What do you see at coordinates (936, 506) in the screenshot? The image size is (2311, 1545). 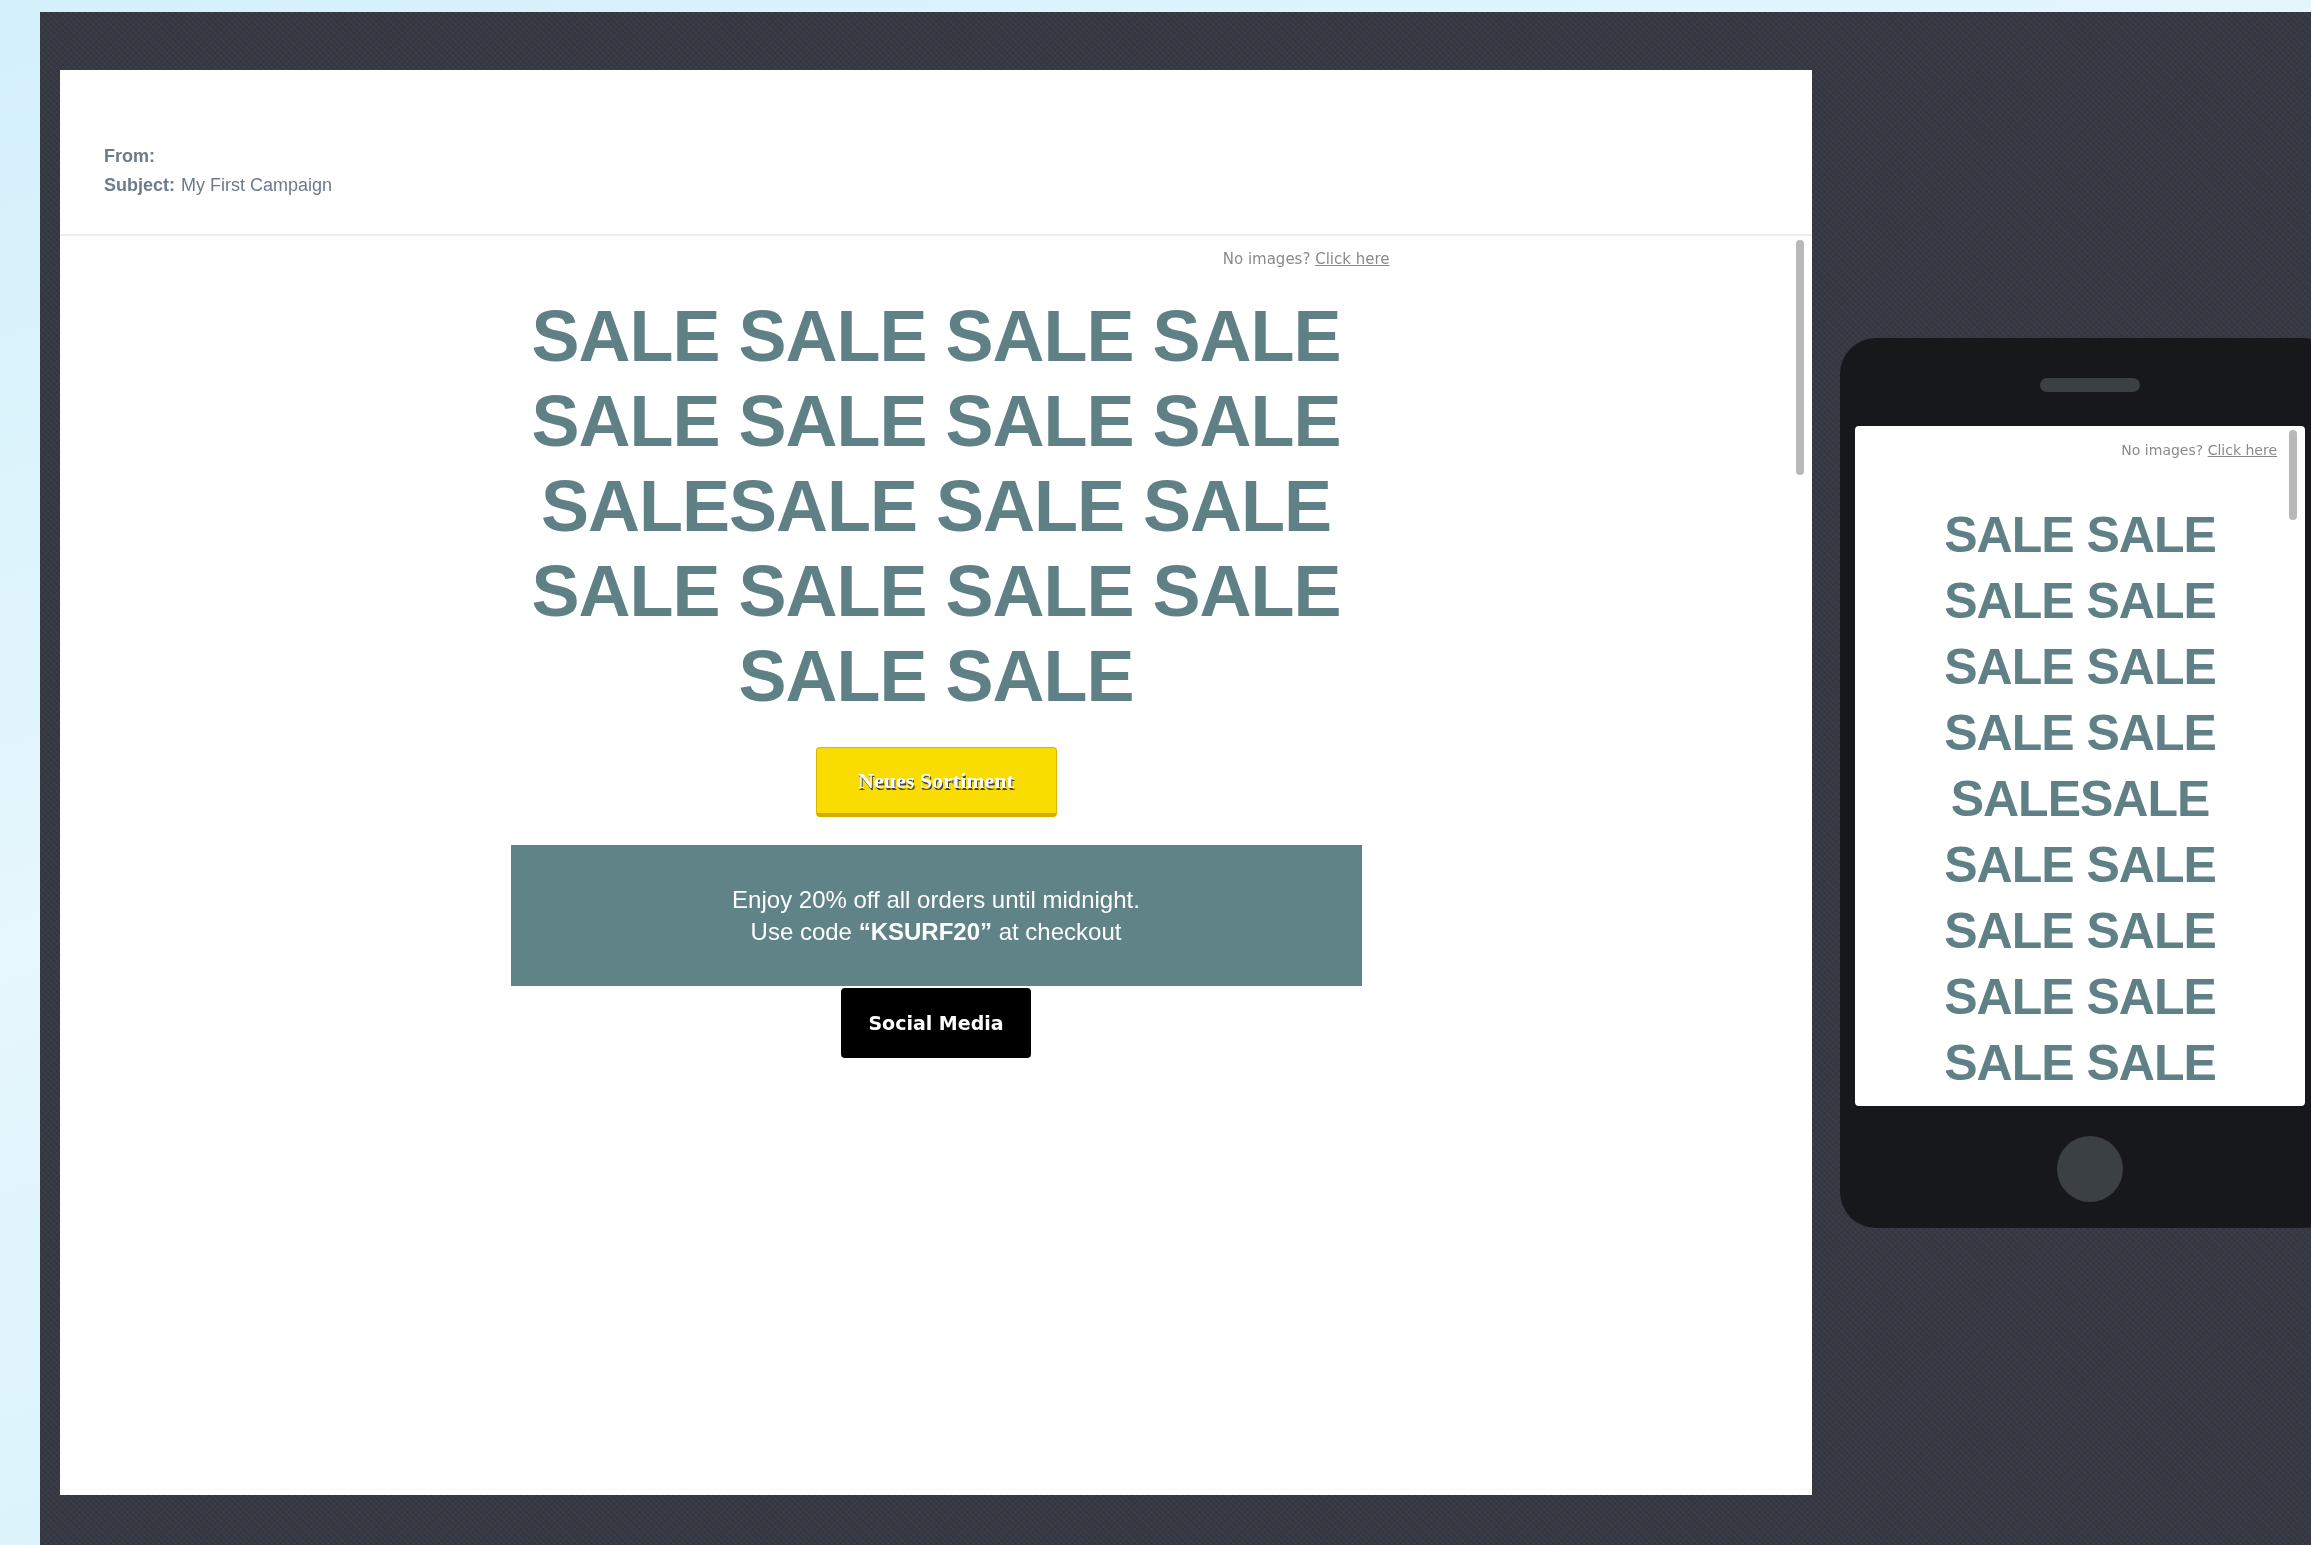 I see `sale-headline-line: SALESALE SALE SALE` at bounding box center [936, 506].